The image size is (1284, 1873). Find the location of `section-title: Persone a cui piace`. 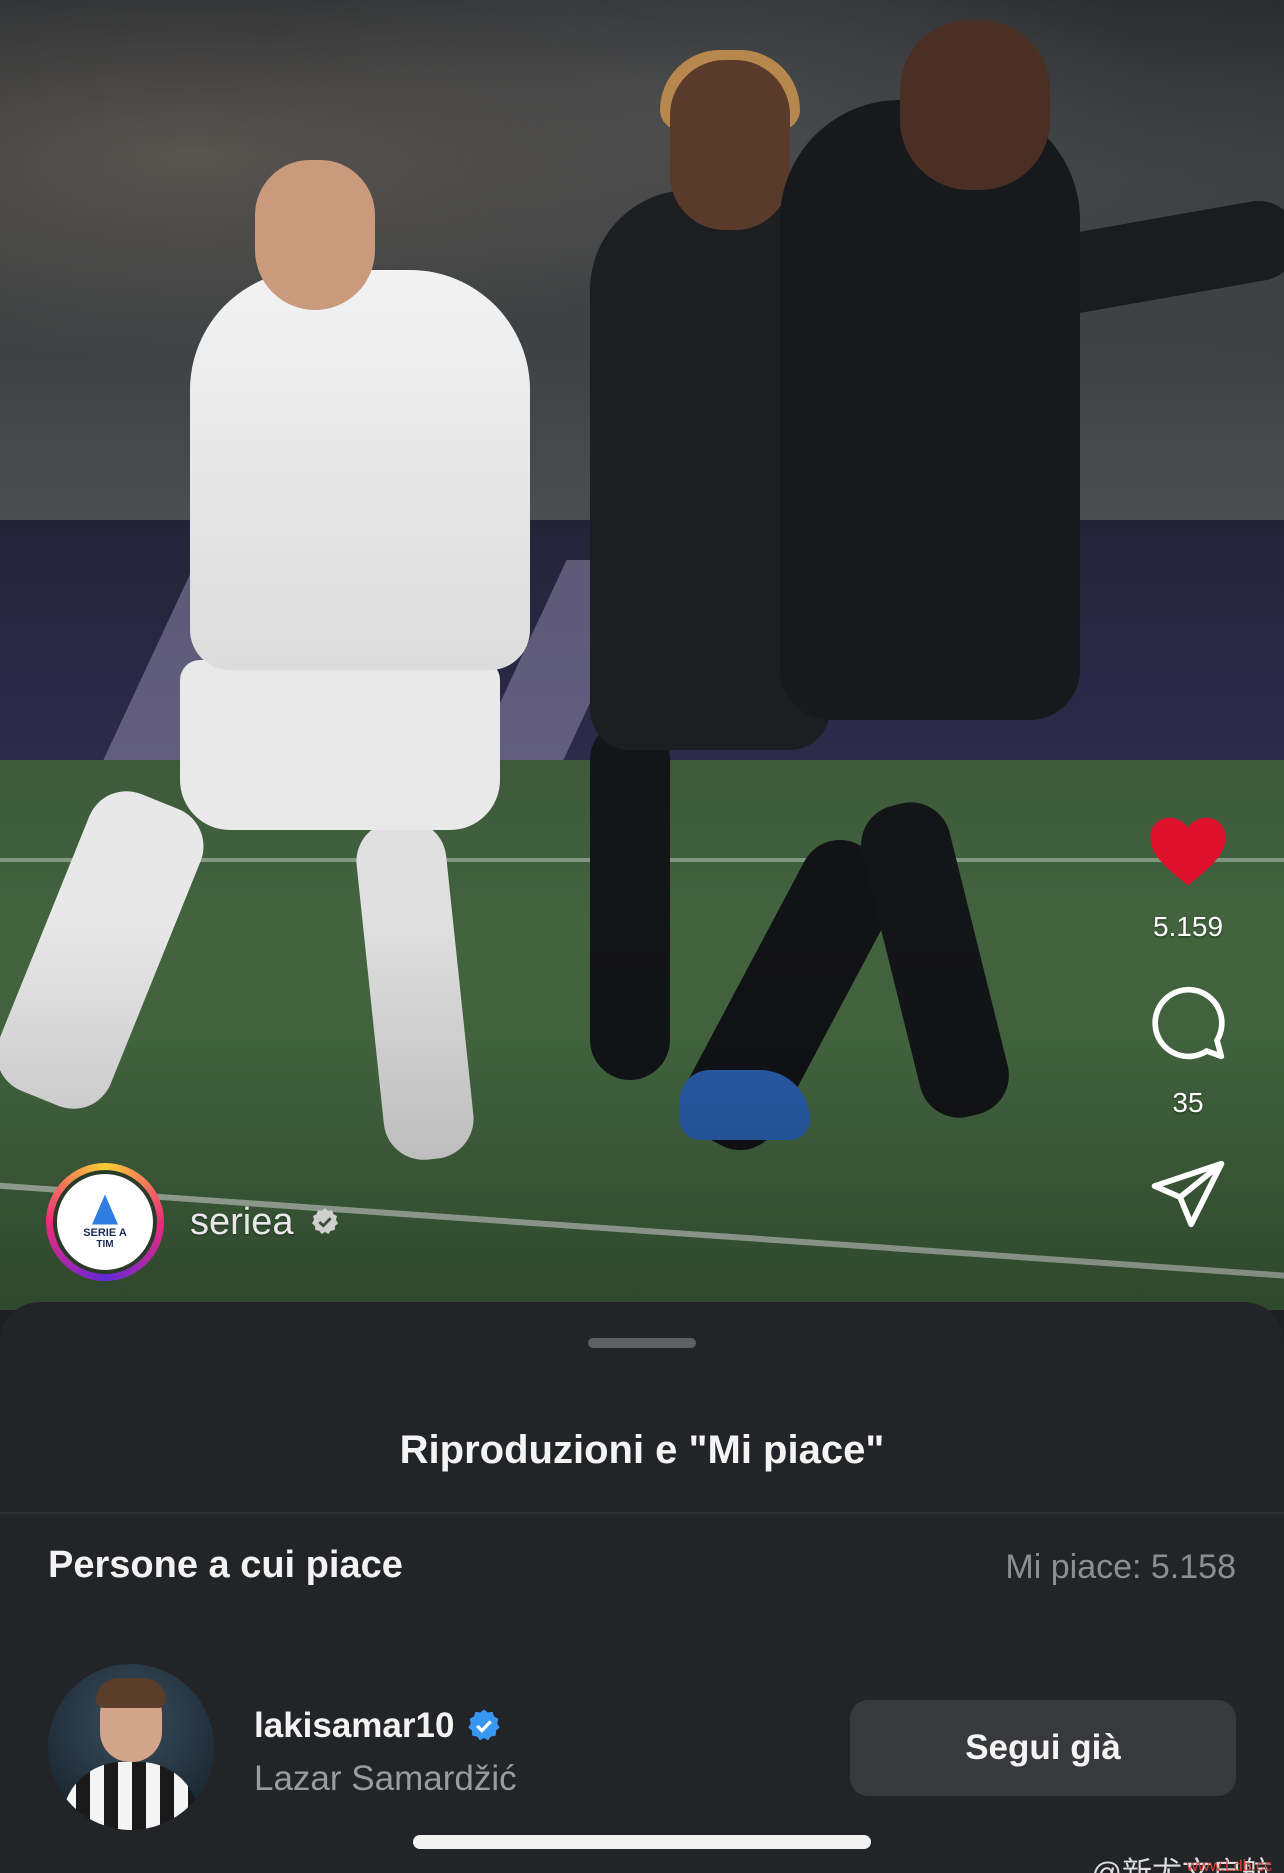

section-title: Persone a cui piace is located at coordinates (225, 1565).